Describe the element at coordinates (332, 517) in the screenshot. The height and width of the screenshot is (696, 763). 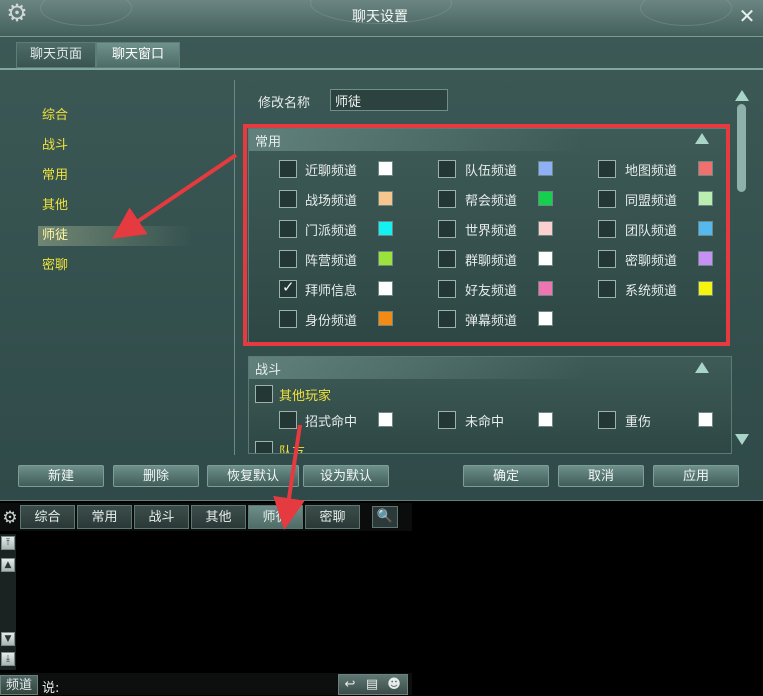
I see `chat-tab-whisper: 密聊` at that location.